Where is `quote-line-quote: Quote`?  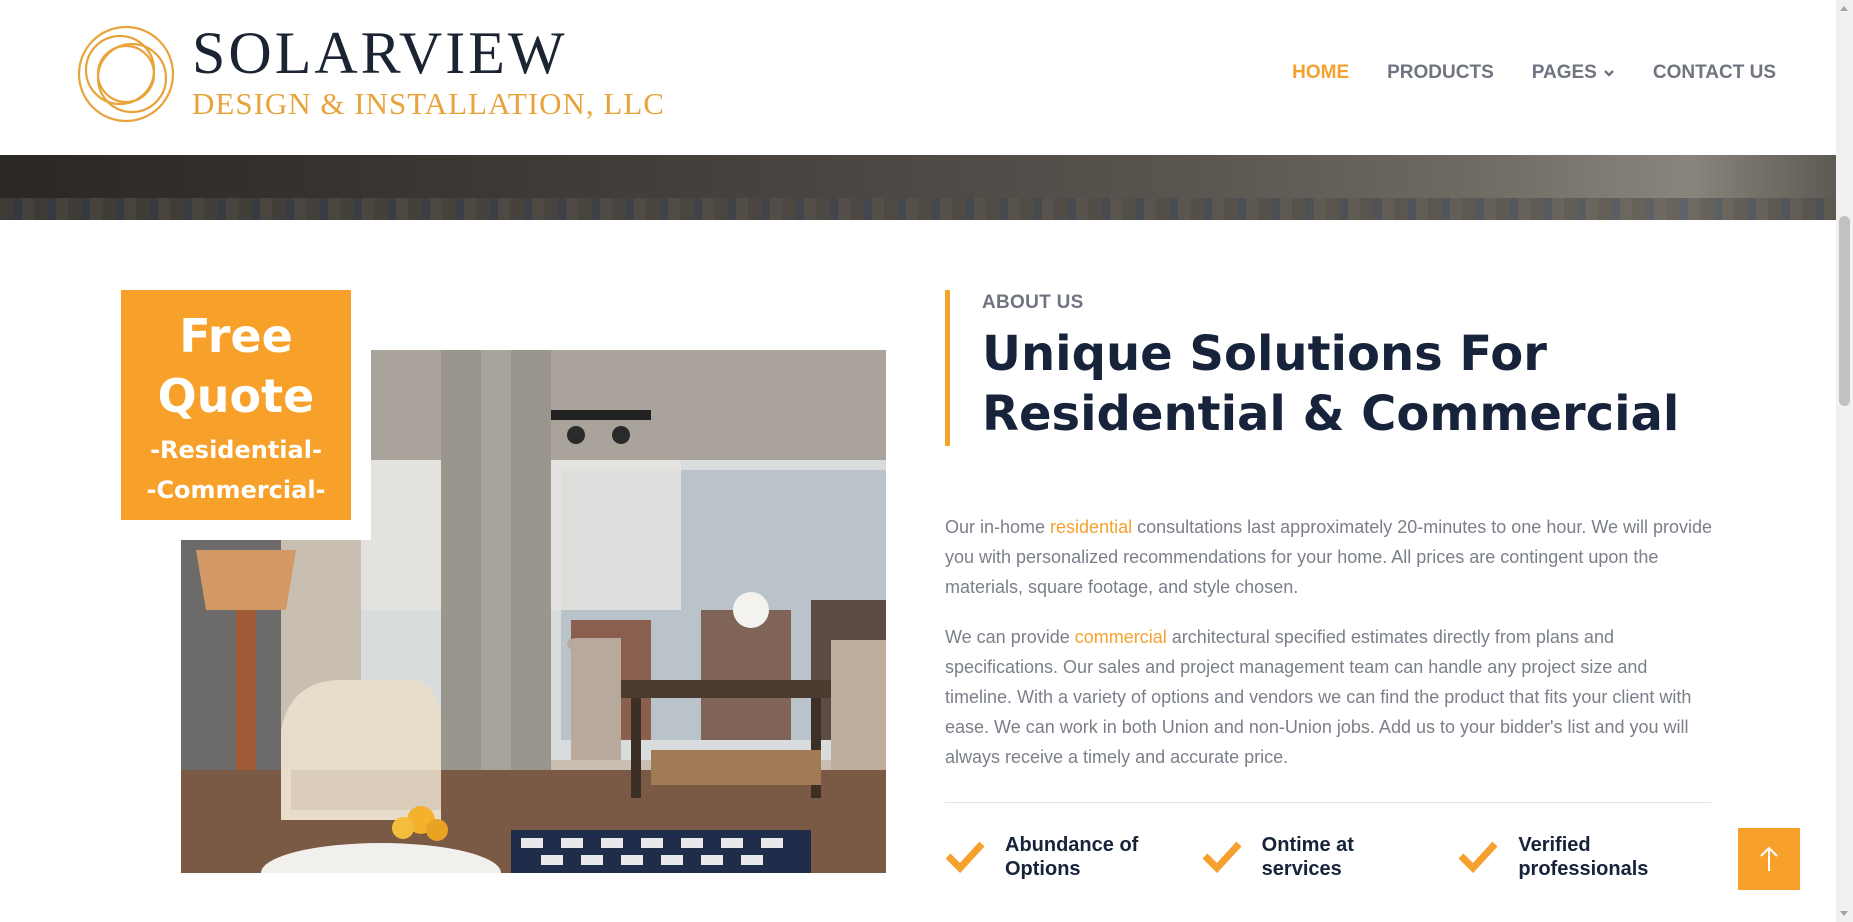 quote-line-quote: Quote is located at coordinates (236, 396).